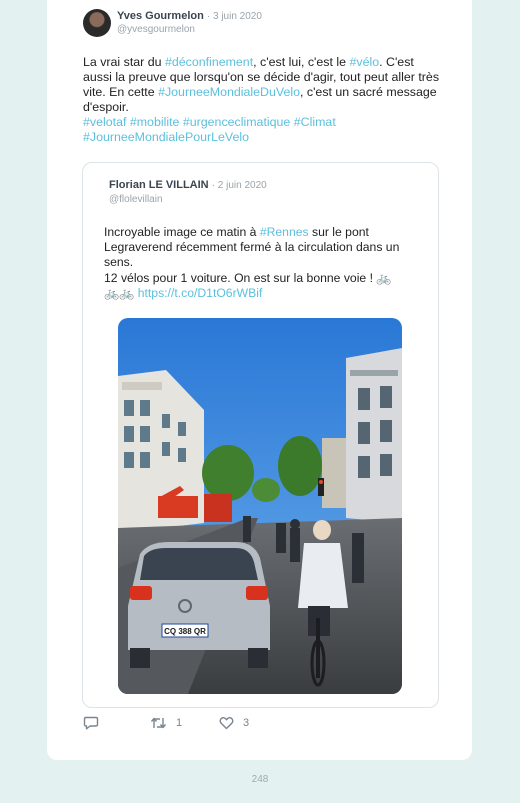 The height and width of the screenshot is (803, 520). What do you see at coordinates (239, 185) in the screenshot?
I see `quoted-date: · 2 juin 2020` at bounding box center [239, 185].